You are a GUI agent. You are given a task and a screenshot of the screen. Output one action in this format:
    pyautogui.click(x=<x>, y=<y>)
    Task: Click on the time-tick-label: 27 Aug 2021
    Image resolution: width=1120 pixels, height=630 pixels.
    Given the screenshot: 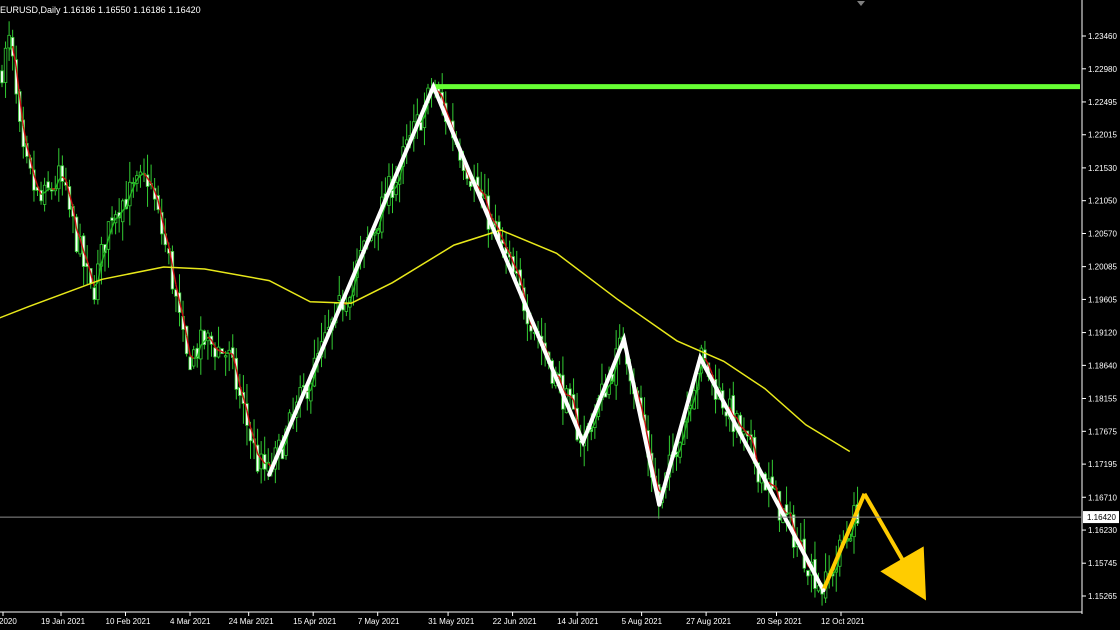 What is the action you would take?
    pyautogui.click(x=708, y=621)
    